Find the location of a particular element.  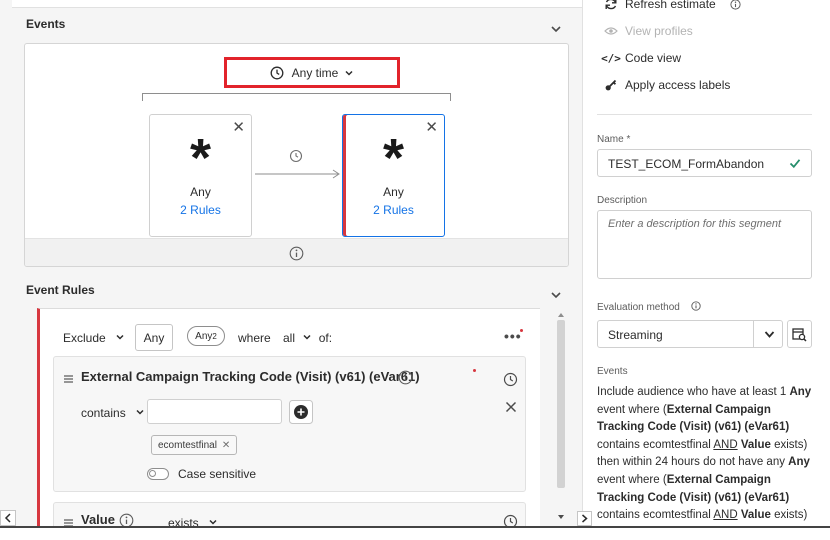

summary-part: exists) is located at coordinates (789, 515).